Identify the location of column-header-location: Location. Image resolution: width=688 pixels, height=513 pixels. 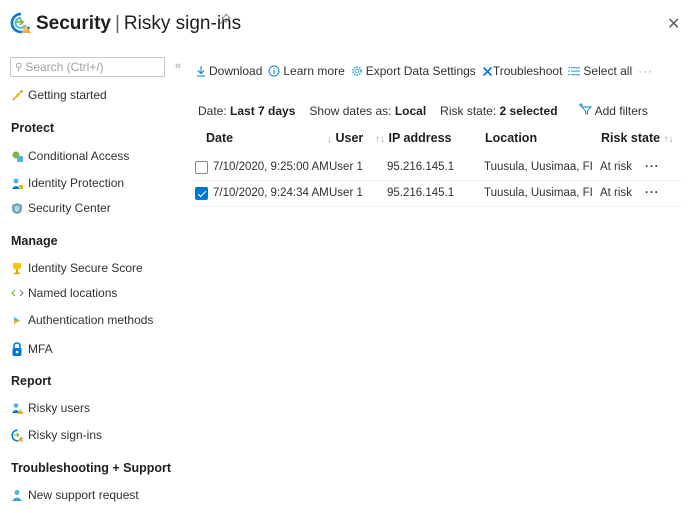
(511, 138).